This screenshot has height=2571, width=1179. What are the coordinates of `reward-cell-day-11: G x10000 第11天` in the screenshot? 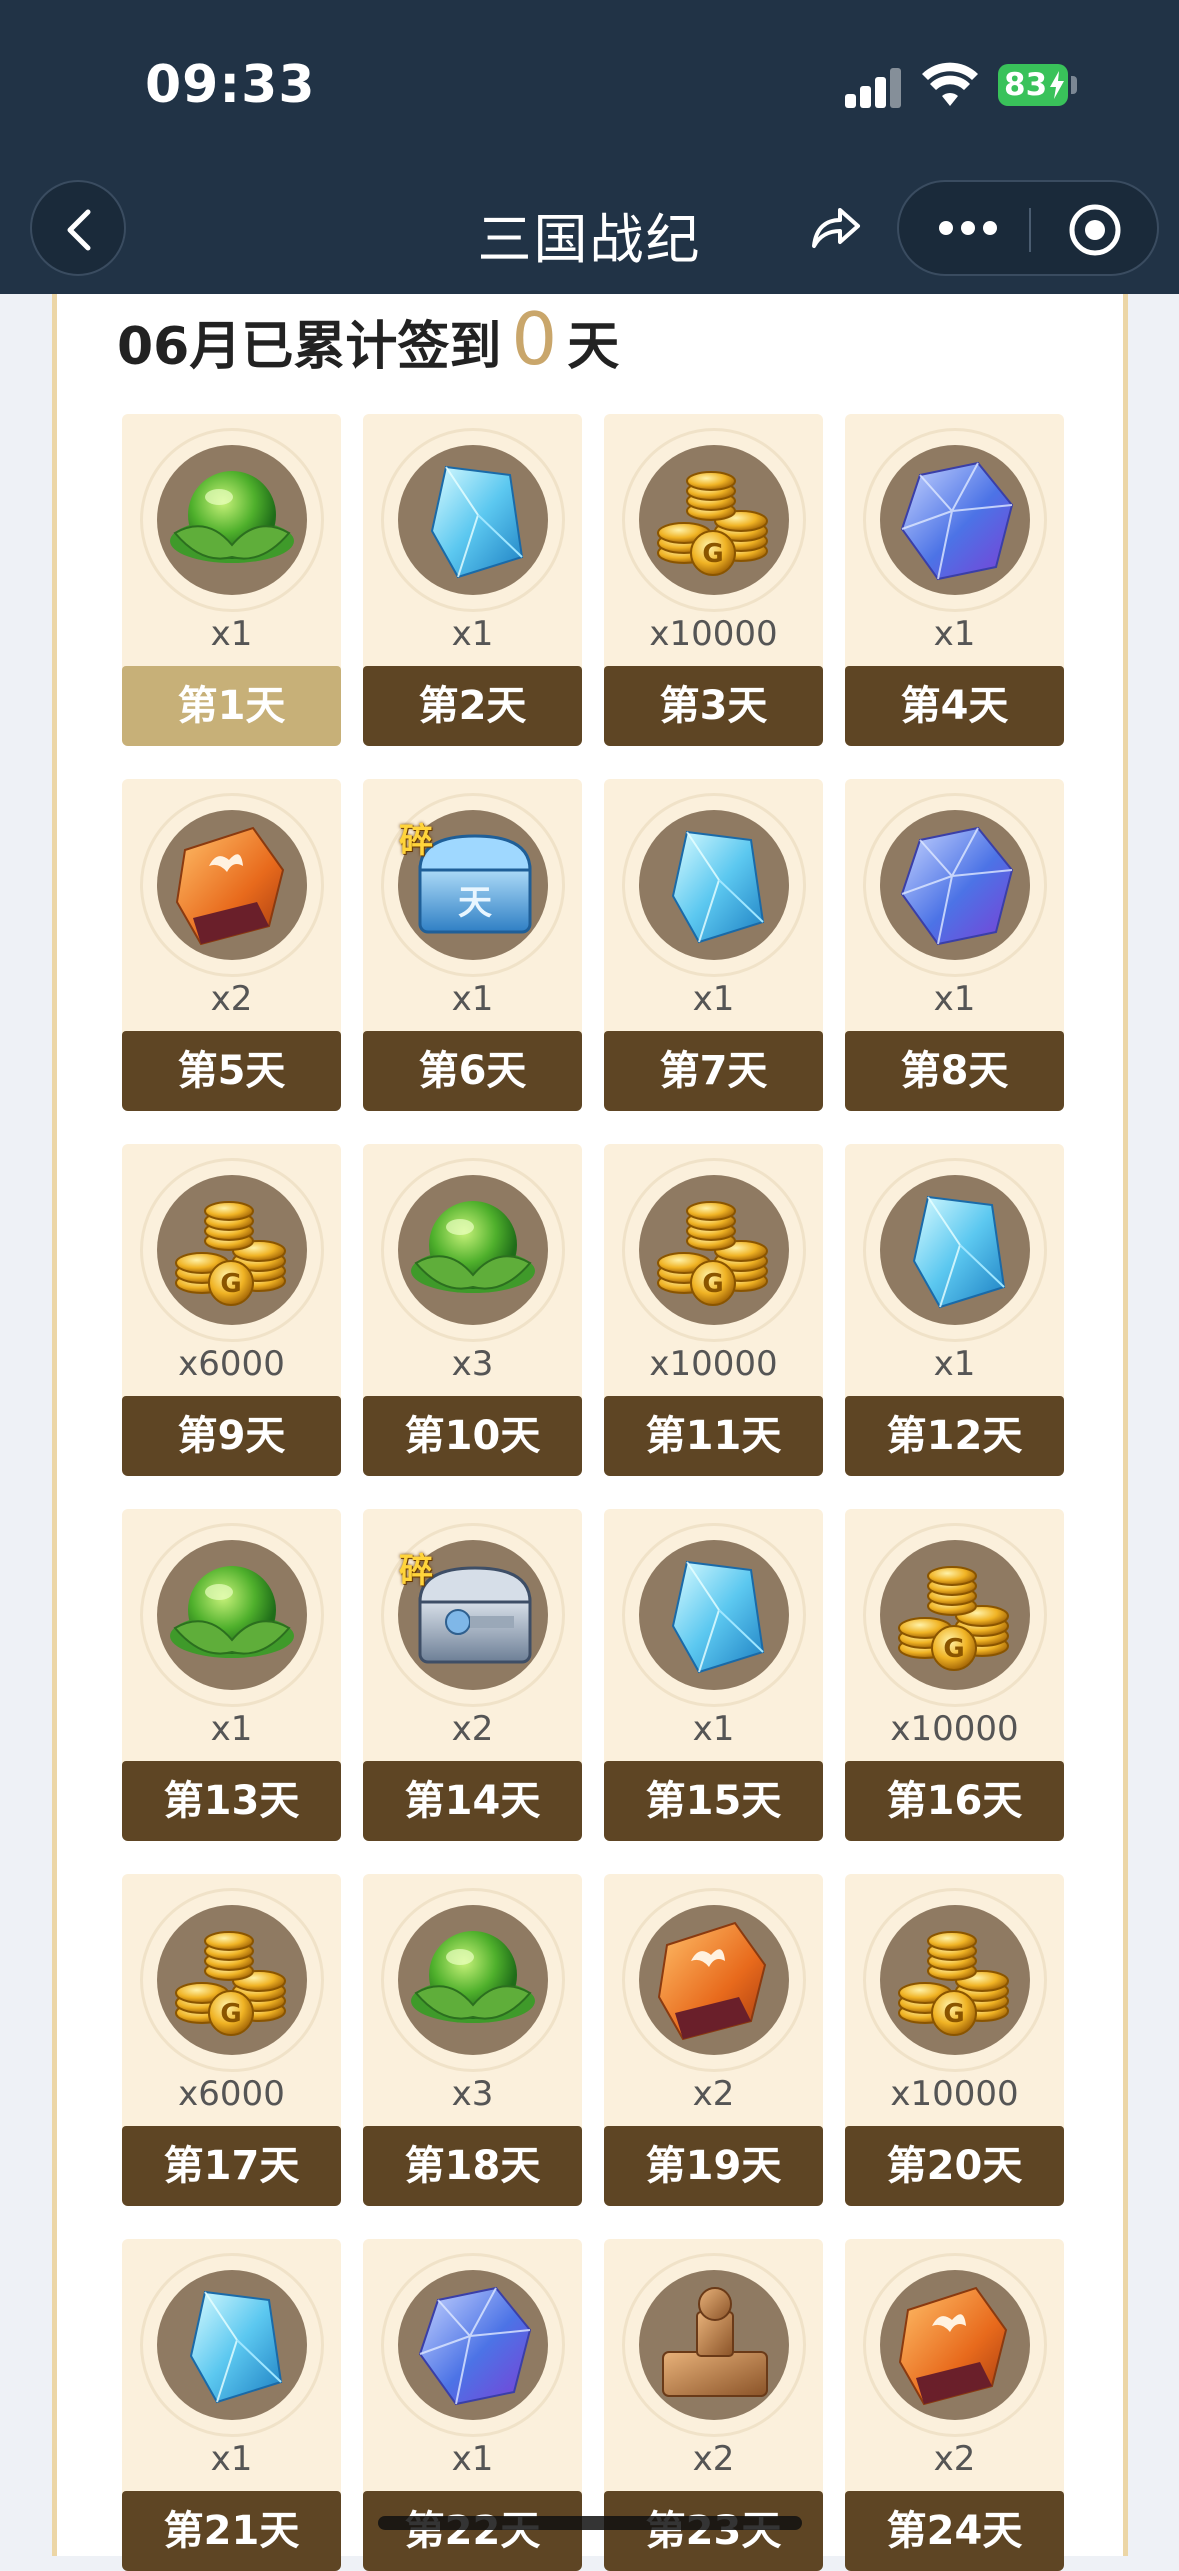 It's located at (713, 1310).